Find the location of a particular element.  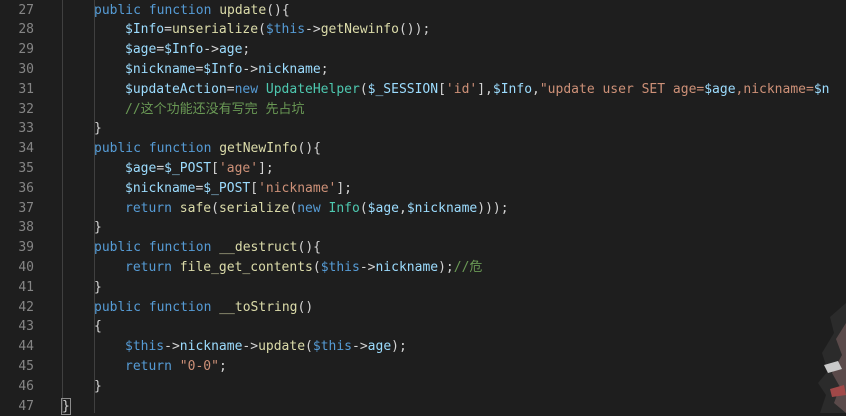

code-text: $age=$_POST['age']; is located at coordinates (199, 169).